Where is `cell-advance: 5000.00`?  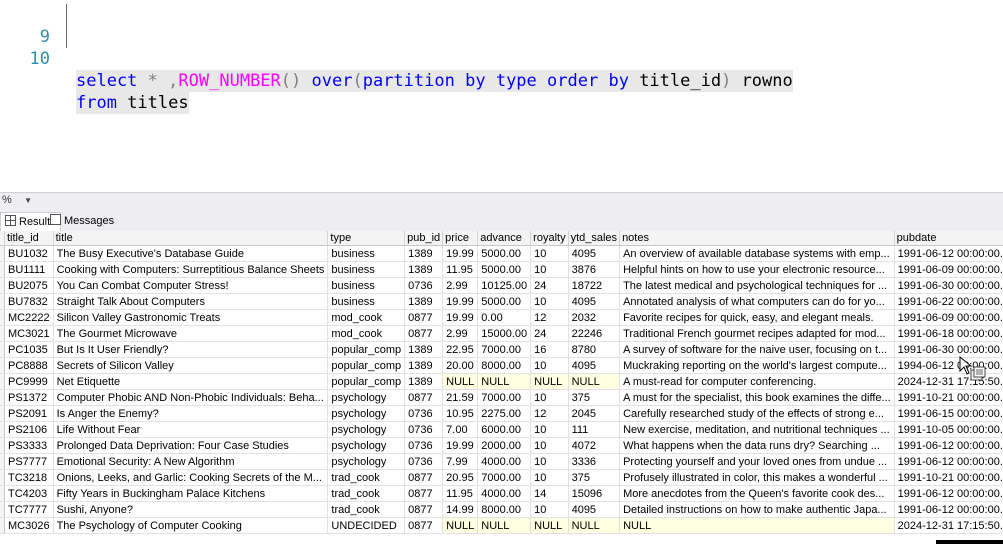 cell-advance: 5000.00 is located at coordinates (504, 301).